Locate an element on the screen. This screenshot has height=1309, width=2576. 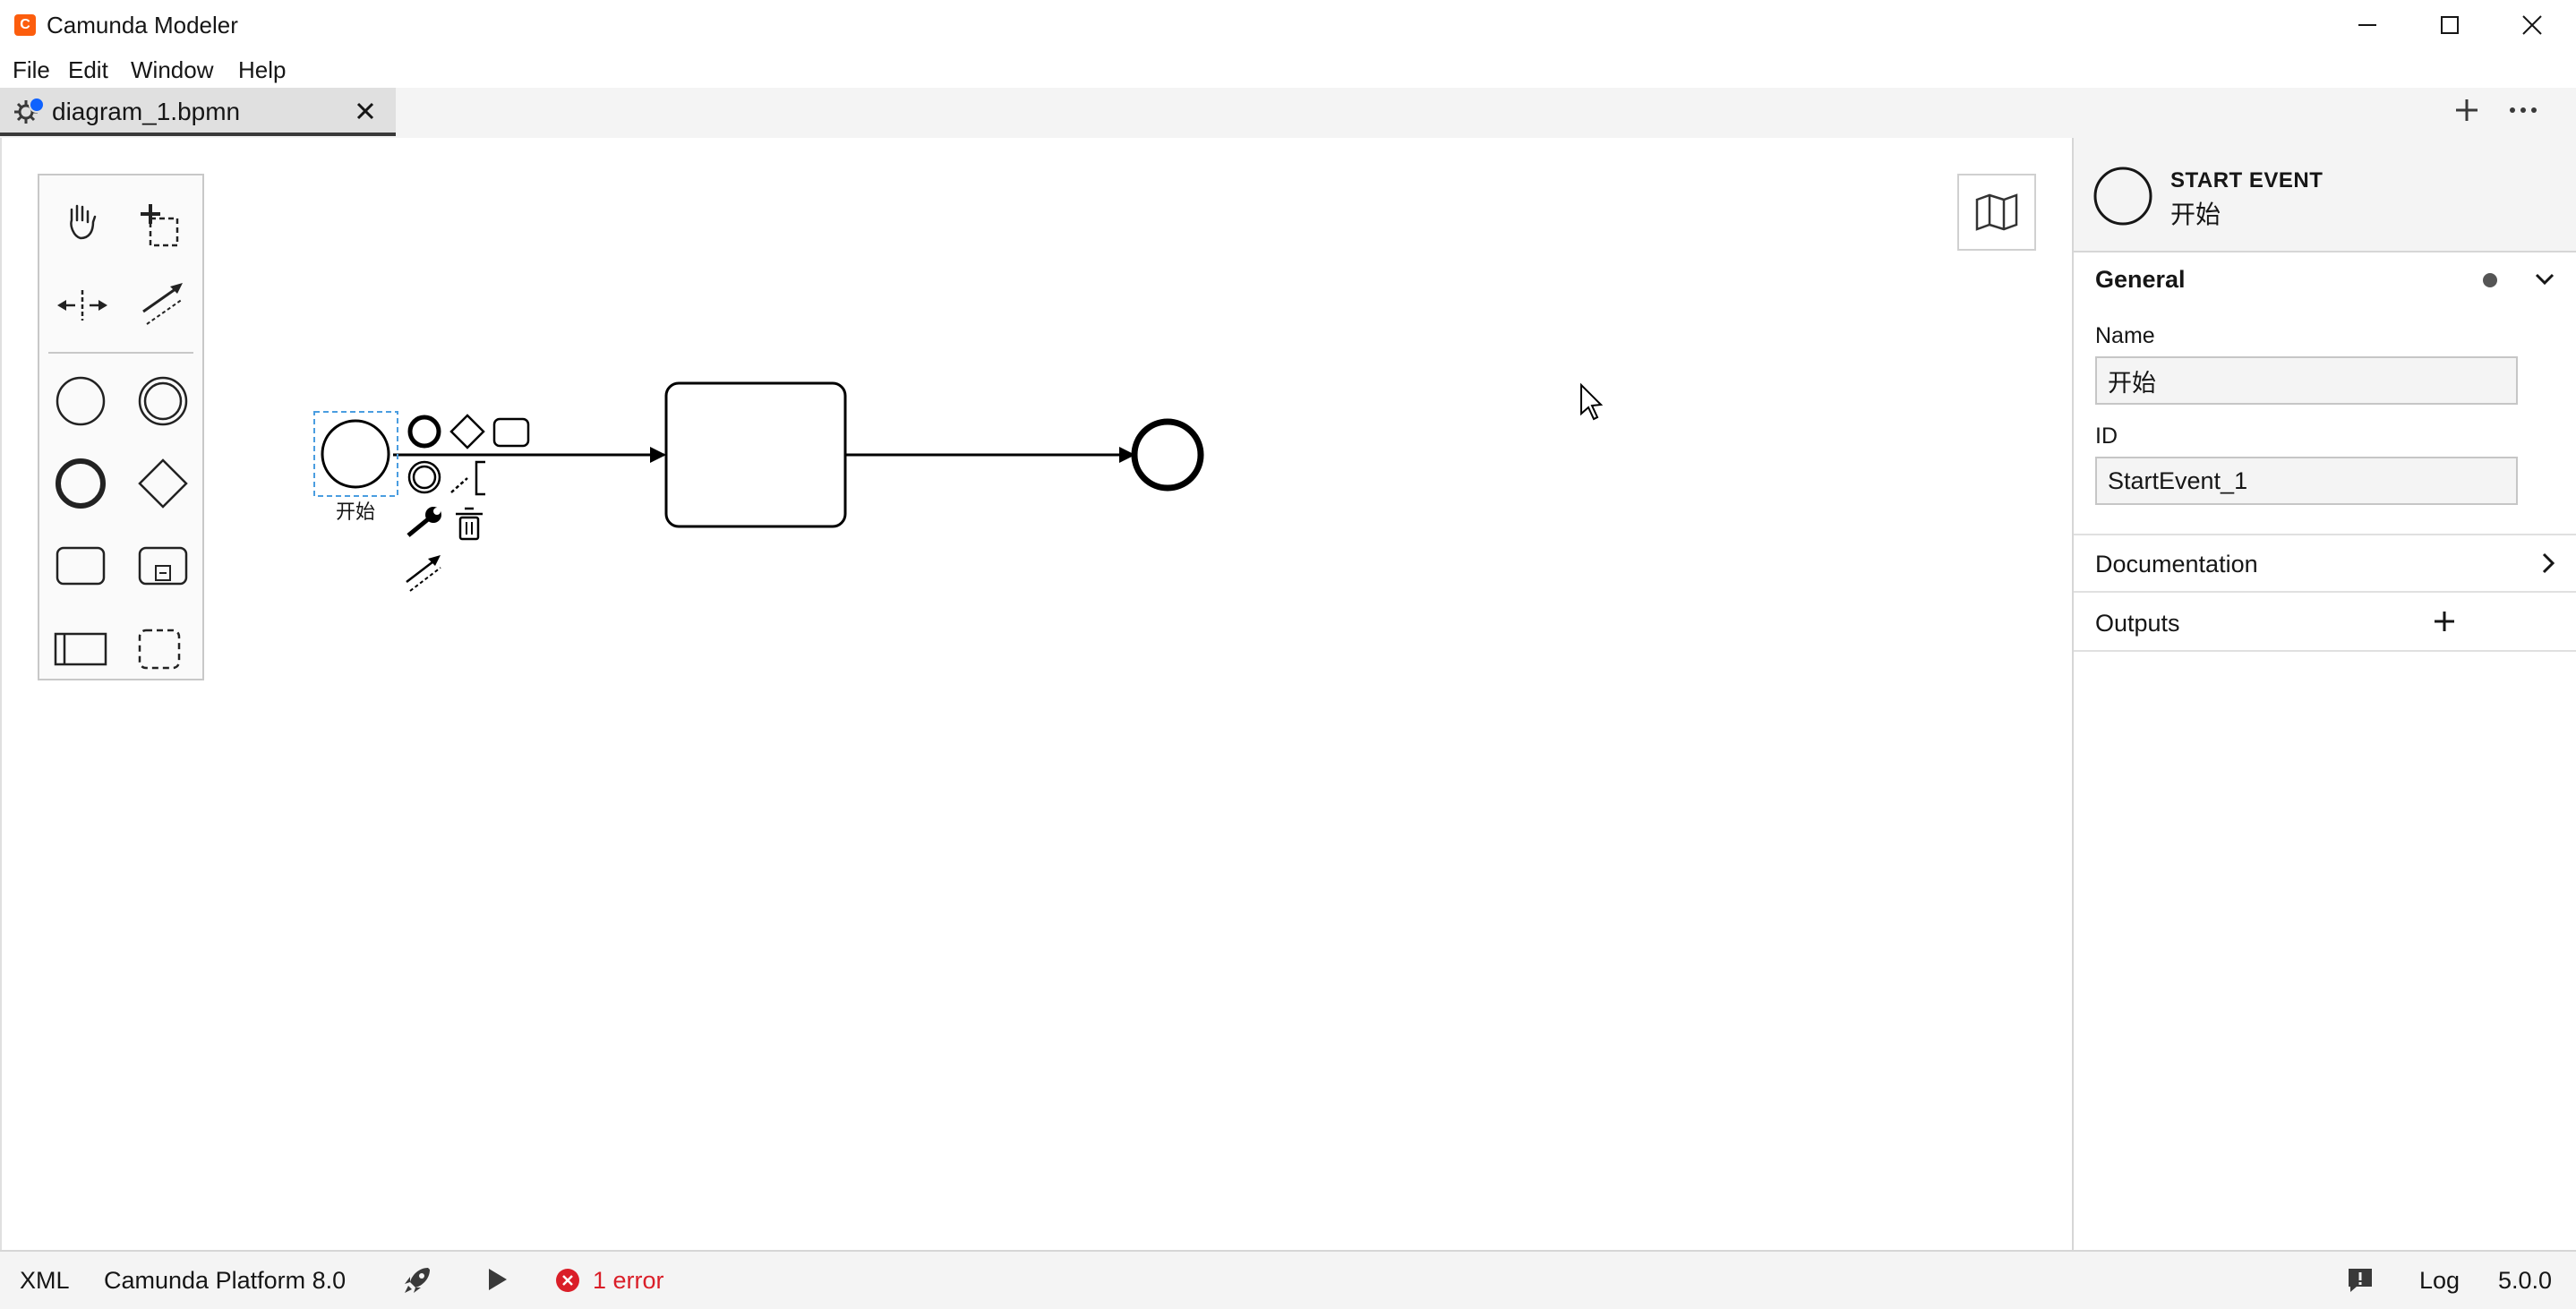
name-input is located at coordinates (2307, 380).